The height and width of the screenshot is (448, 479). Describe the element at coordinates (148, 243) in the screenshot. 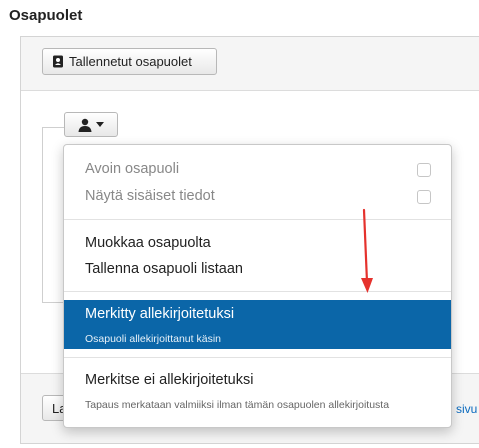

I see `menu-item-label: Muokkaa osapuolta` at that location.